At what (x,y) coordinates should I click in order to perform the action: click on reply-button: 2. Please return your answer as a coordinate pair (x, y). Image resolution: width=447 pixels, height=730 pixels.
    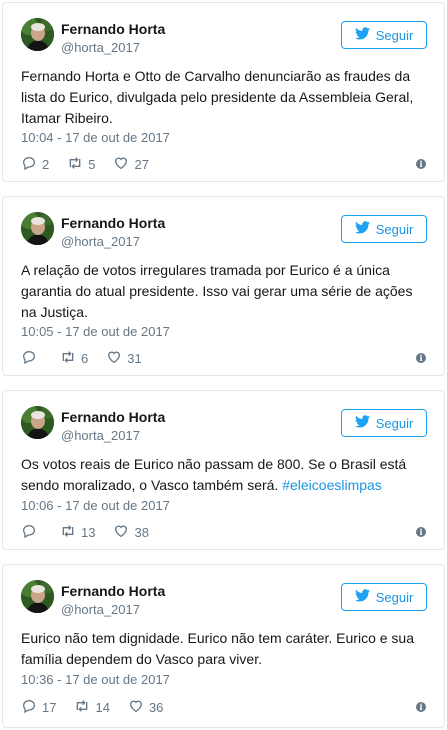
    Looking at the image, I should click on (35, 164).